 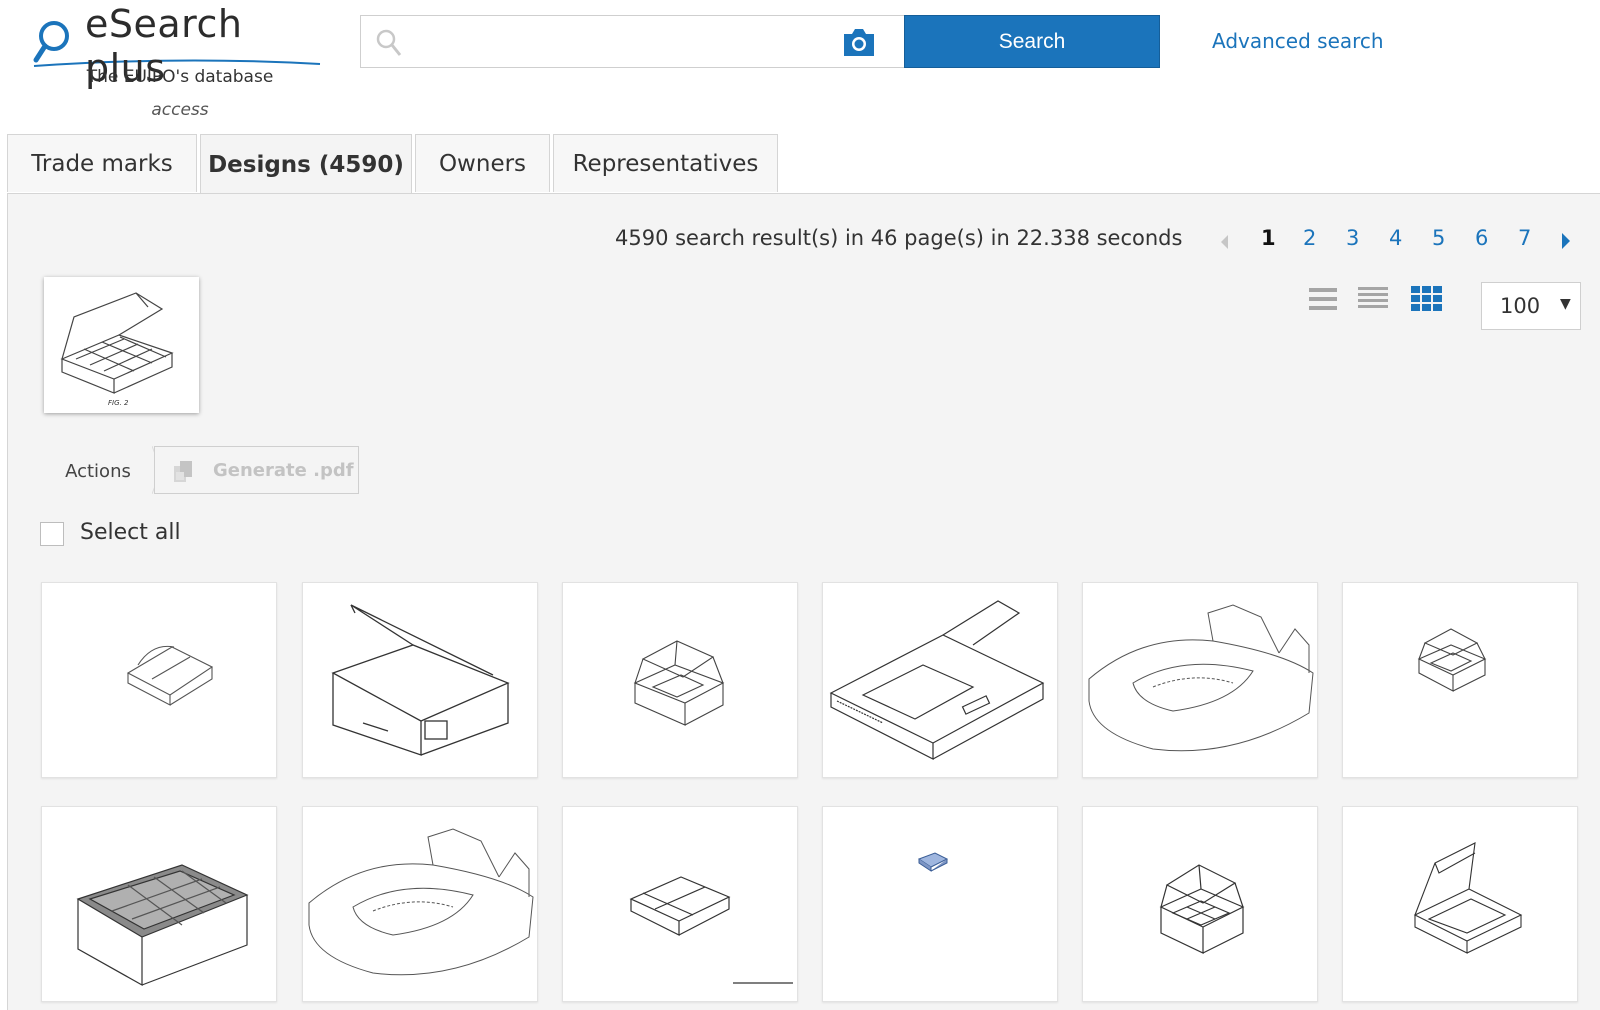 What do you see at coordinates (306, 164) in the screenshot?
I see `tab-designs: Designs (4590)` at bounding box center [306, 164].